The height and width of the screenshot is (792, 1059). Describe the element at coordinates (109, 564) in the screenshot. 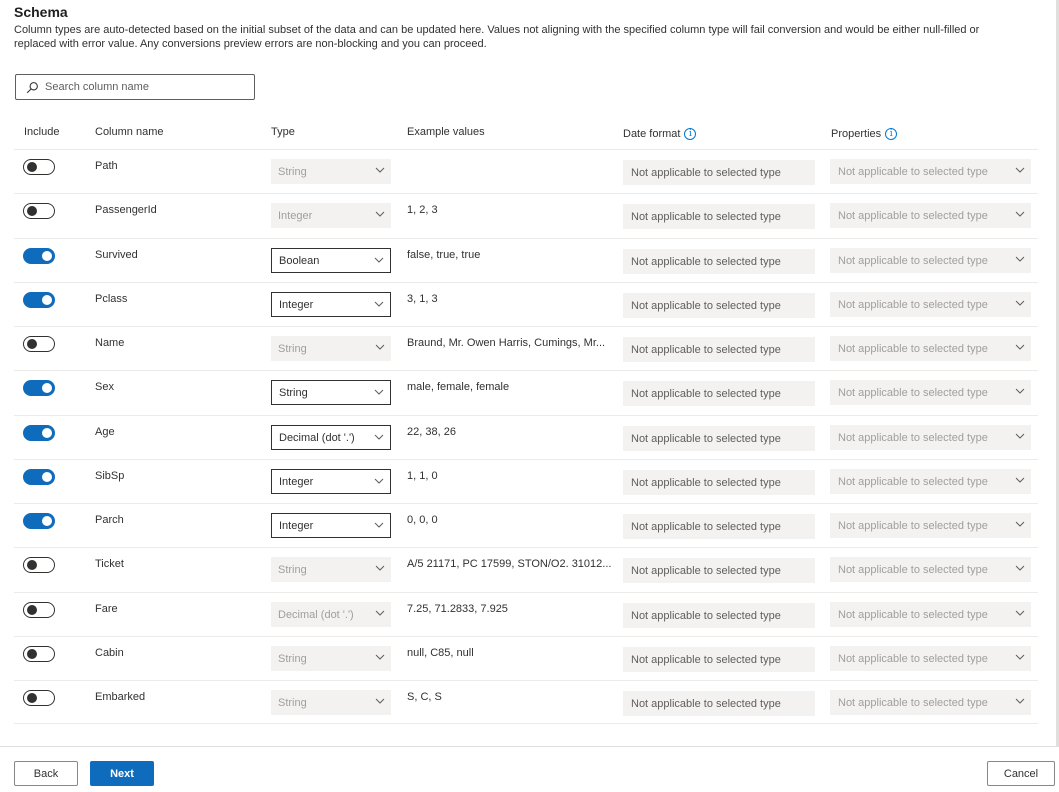

I see `column-name: Ticket` at that location.